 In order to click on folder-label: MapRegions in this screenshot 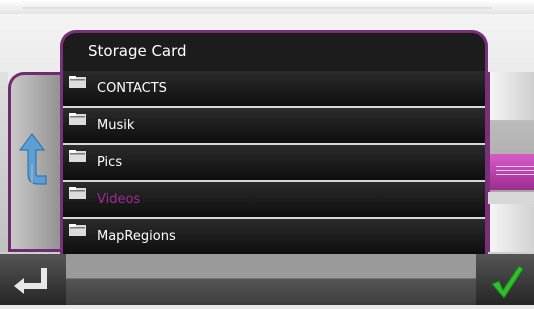, I will do `click(136, 236)`.